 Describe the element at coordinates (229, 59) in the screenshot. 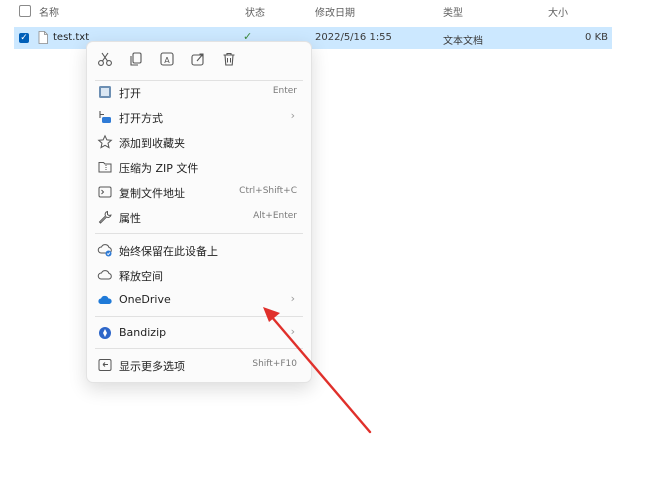

I see `trash-icon` at that location.